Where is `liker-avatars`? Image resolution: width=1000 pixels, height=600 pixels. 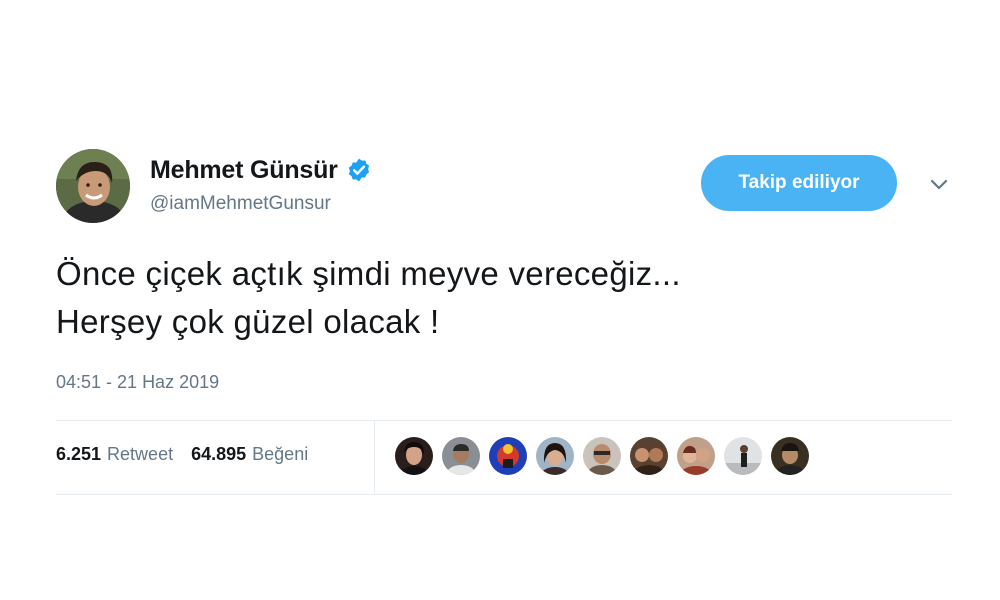
liker-avatars is located at coordinates (606, 456).